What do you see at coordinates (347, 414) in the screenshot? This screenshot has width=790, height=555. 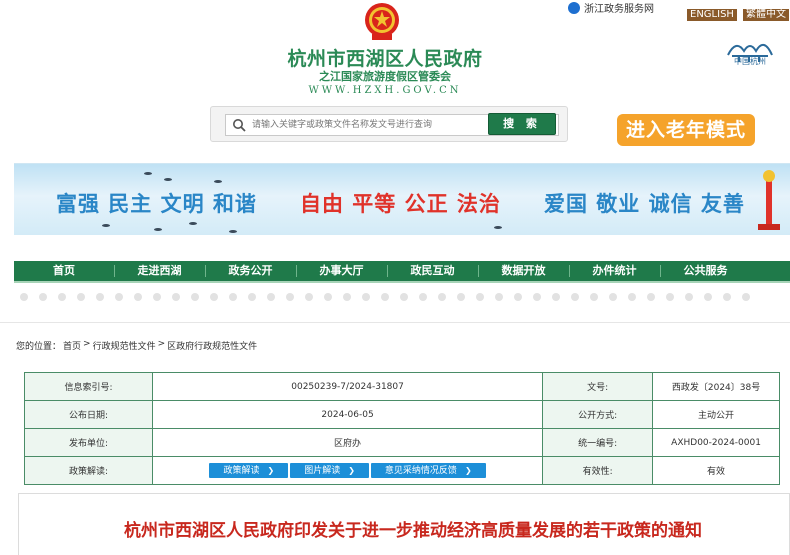 I see `date-value: 2024-06-05` at bounding box center [347, 414].